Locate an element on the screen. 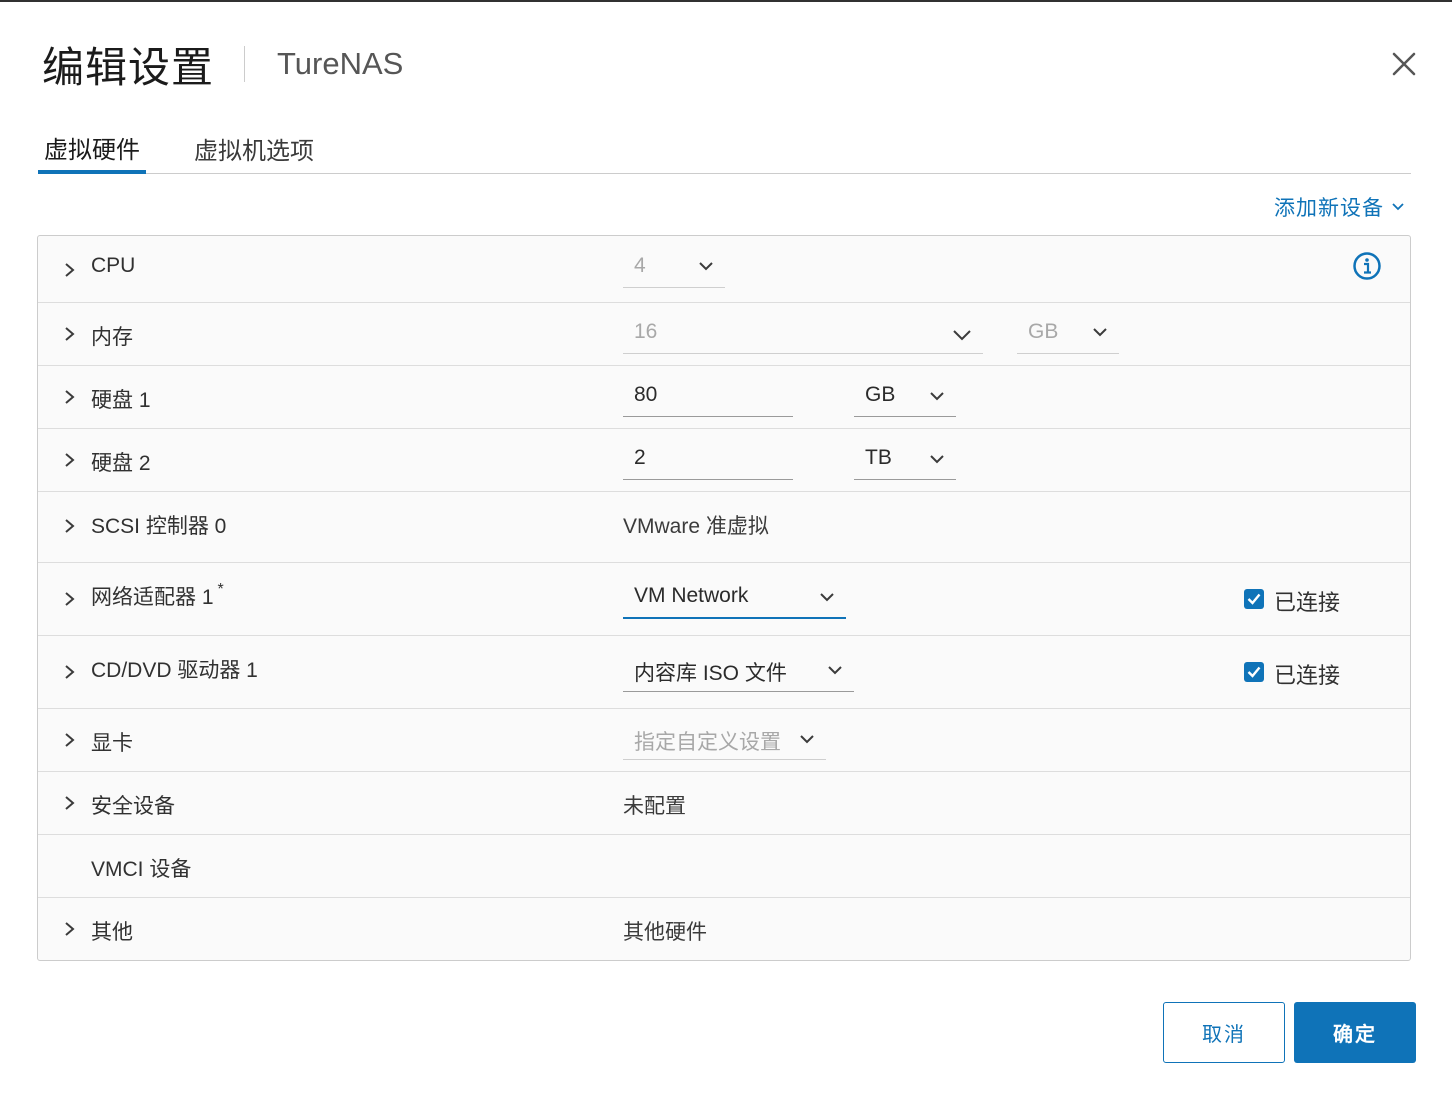 Image resolution: width=1452 pixels, height=1098 pixels. tab-vm-options: 虚拟机选项 is located at coordinates (254, 148).